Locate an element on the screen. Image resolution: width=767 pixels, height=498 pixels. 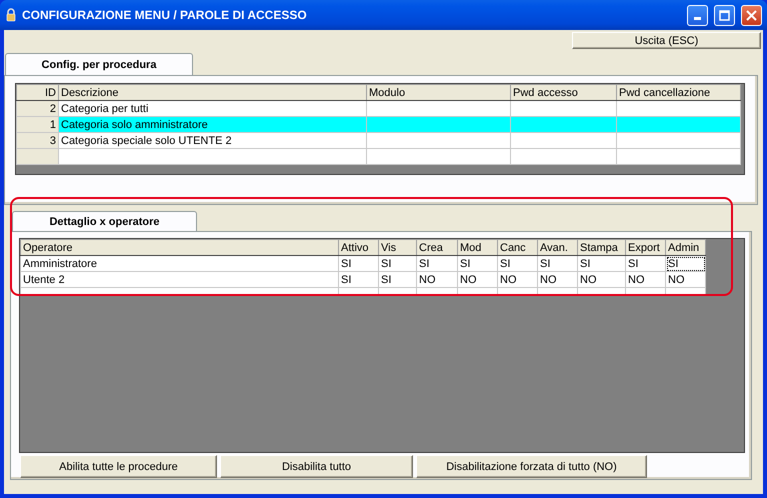
action-button: Disabilitazione forzata di tutto (NO) is located at coordinates (531, 466).